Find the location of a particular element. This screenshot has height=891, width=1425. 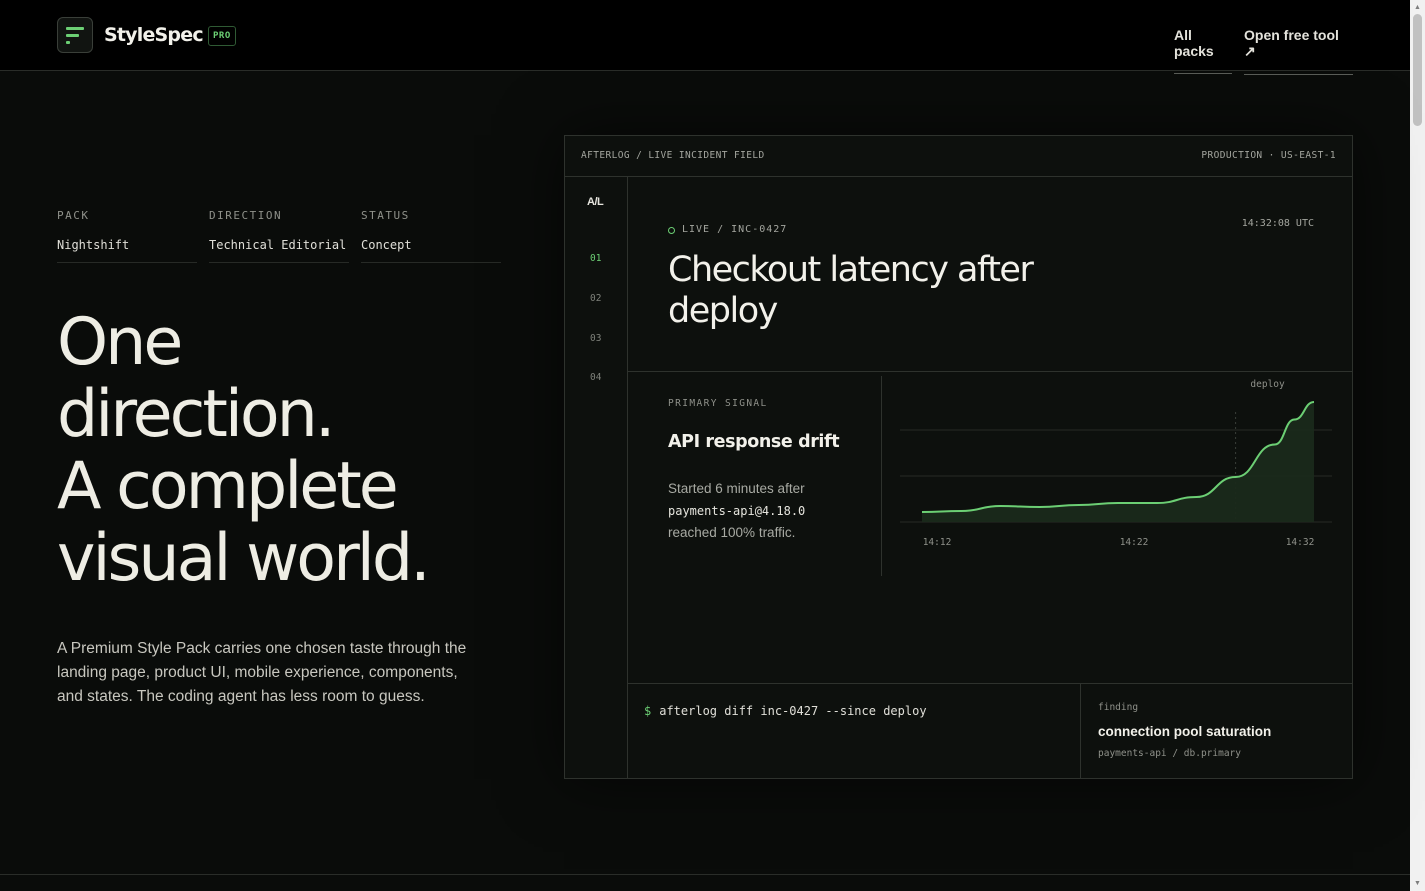

environment-label: PRODUCTION · US-EAST-1 is located at coordinates (1268, 155).